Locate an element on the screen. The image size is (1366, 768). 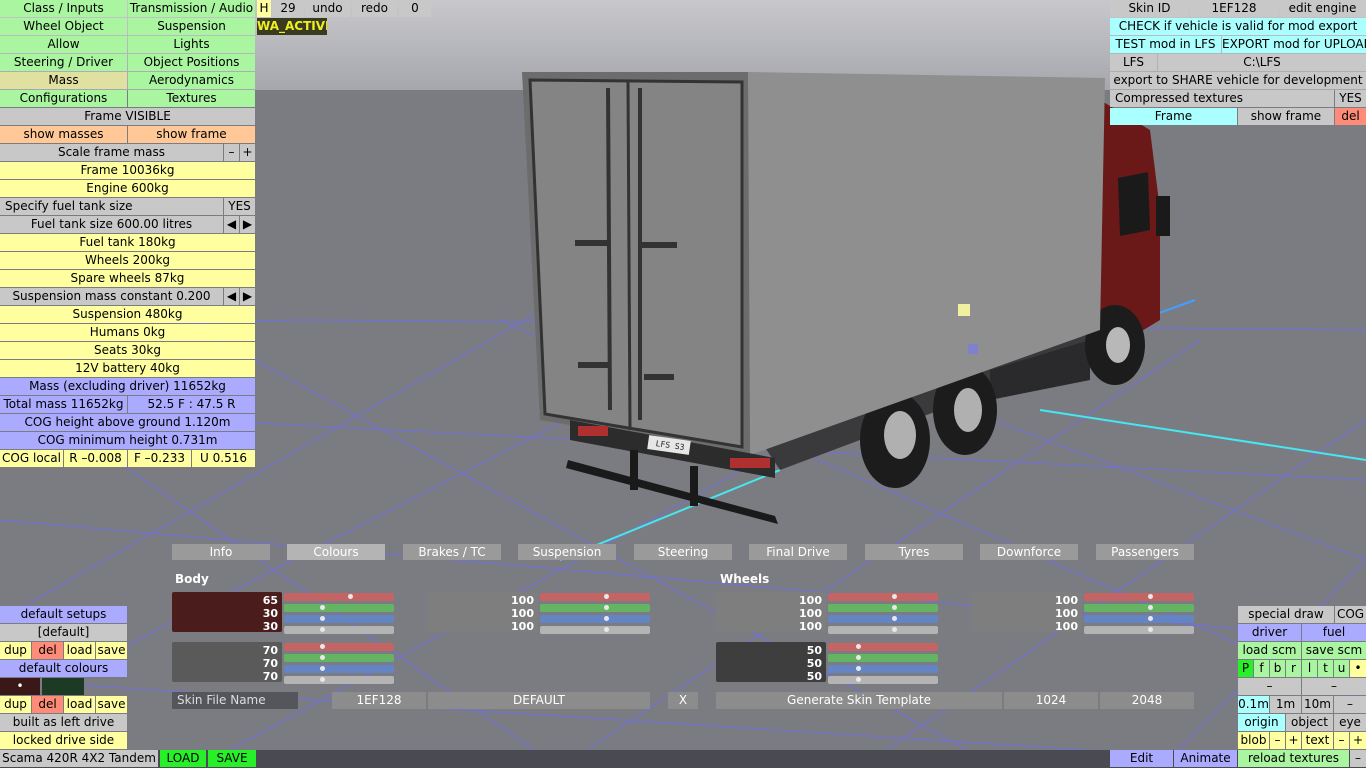
body-third-a-slider is located at coordinates (339, 680).